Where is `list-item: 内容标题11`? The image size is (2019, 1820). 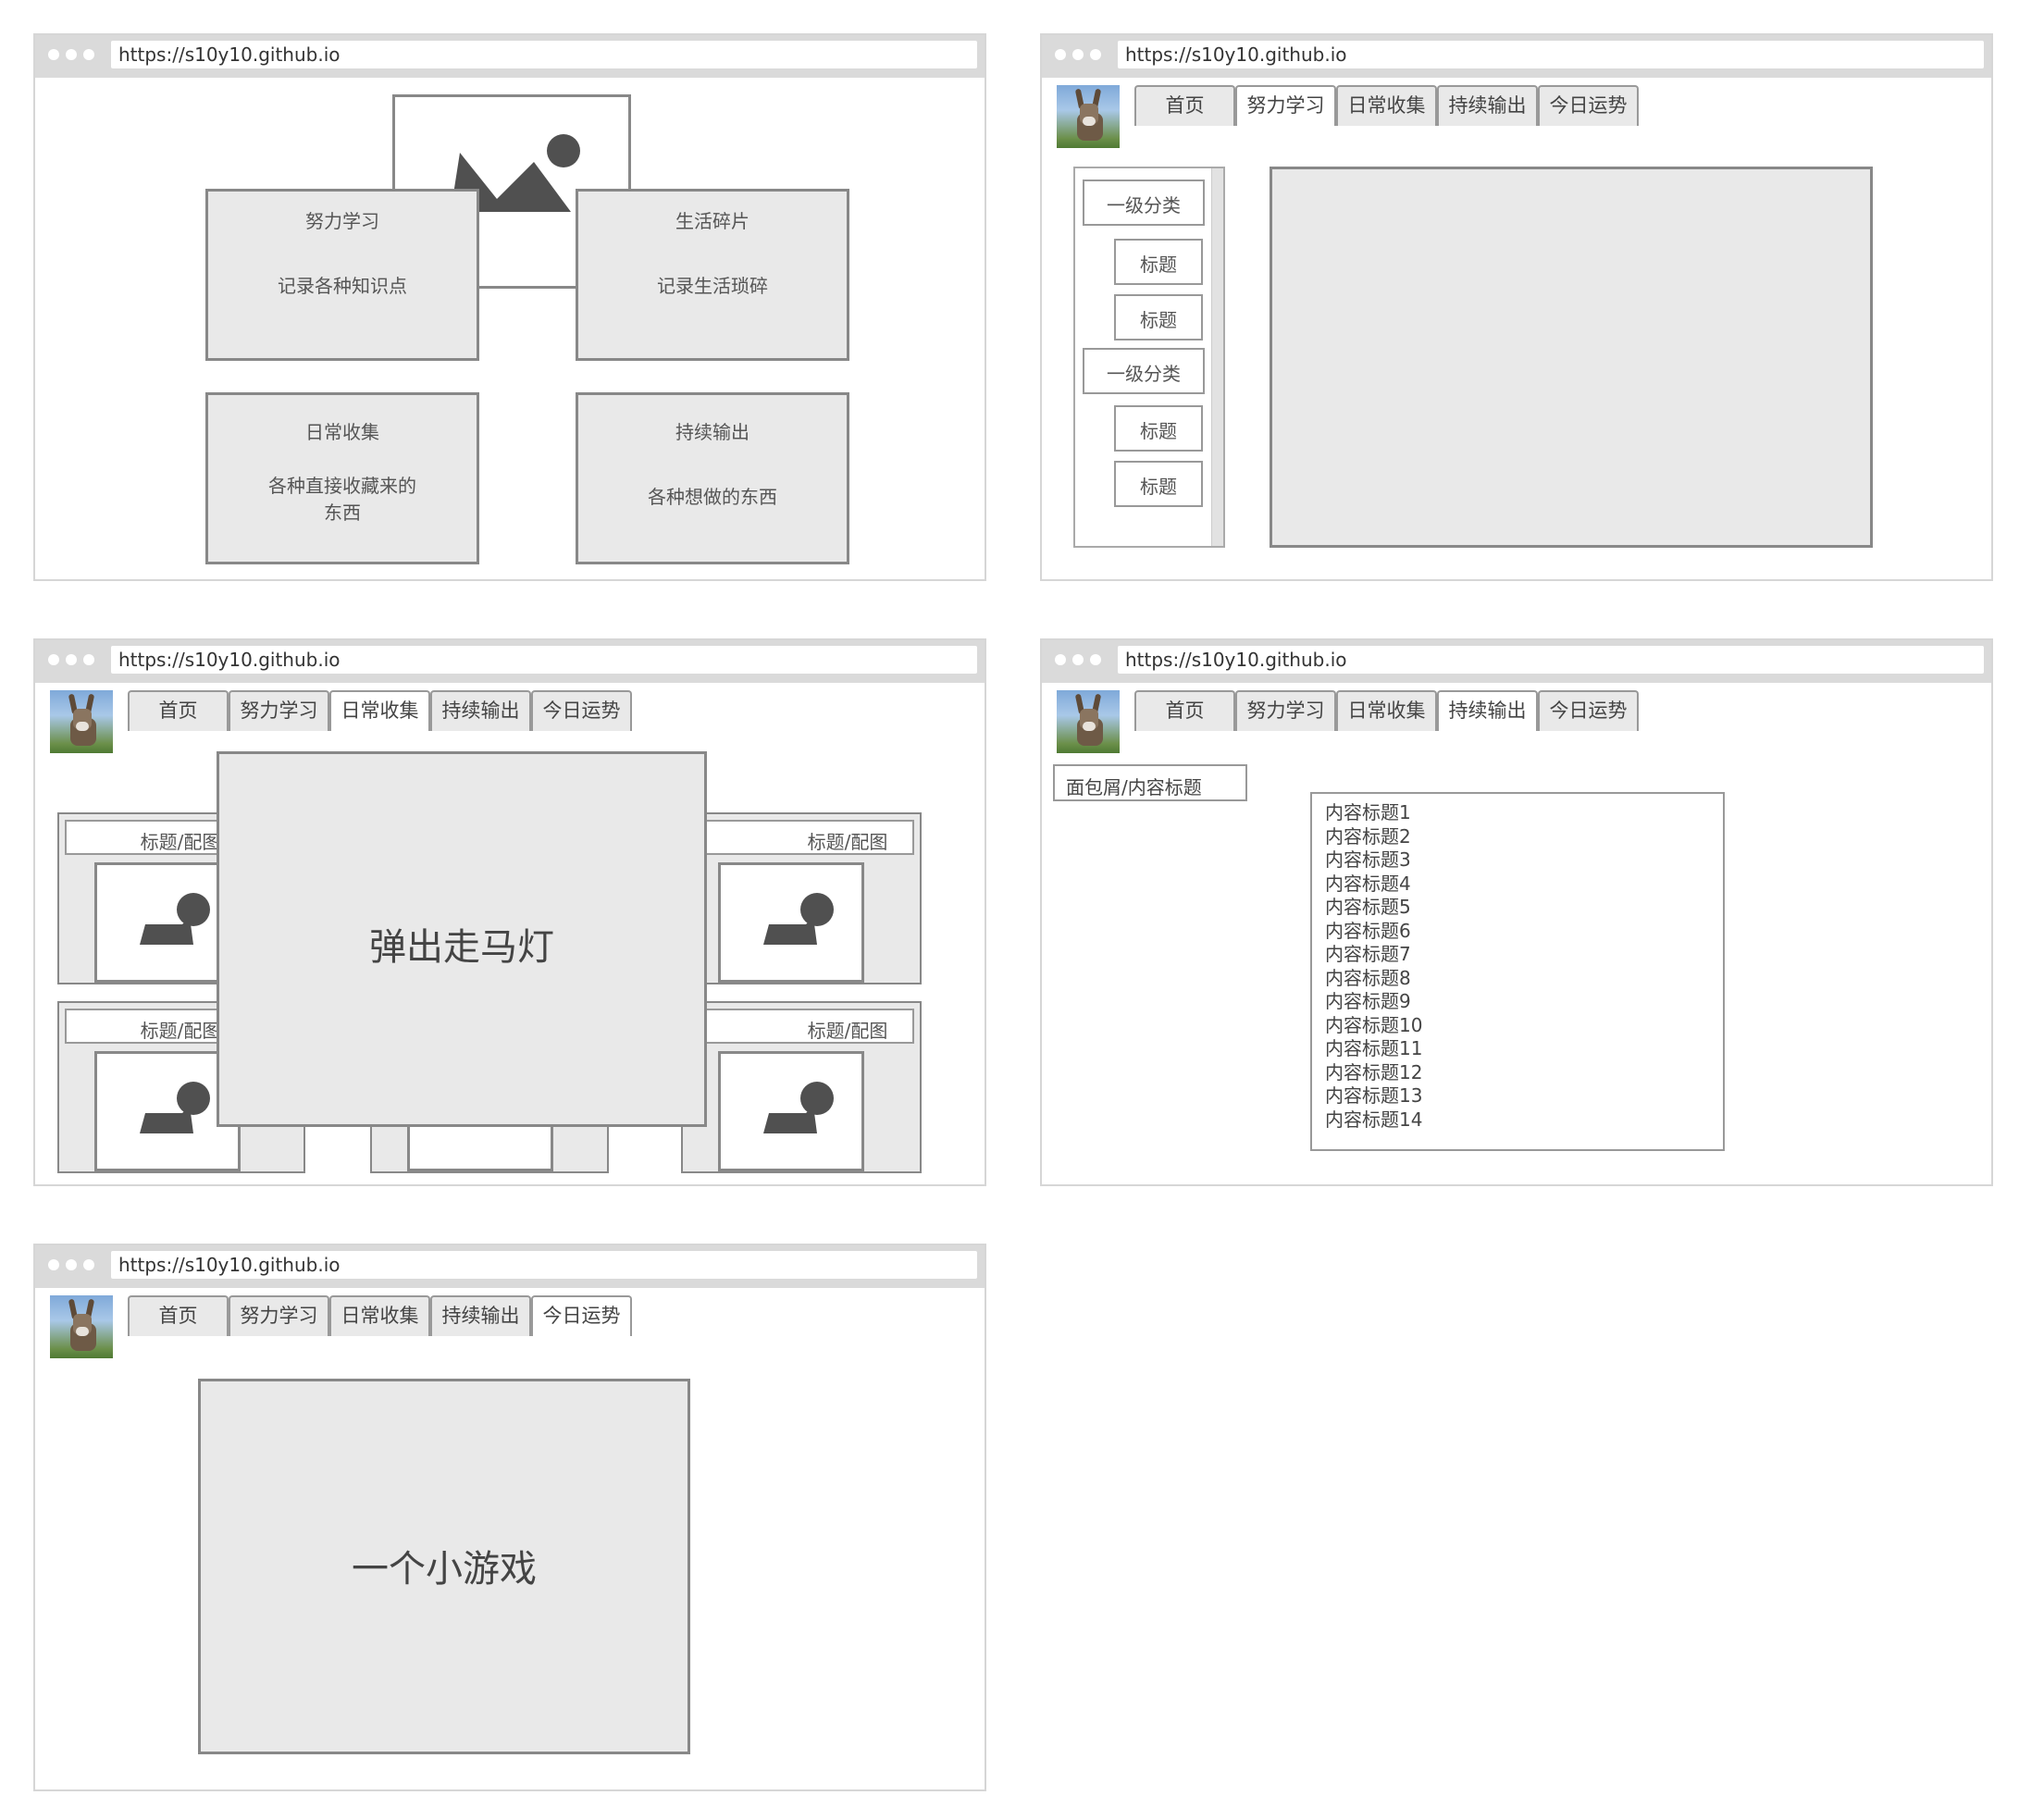 list-item: 内容标题11 is located at coordinates (1517, 1049).